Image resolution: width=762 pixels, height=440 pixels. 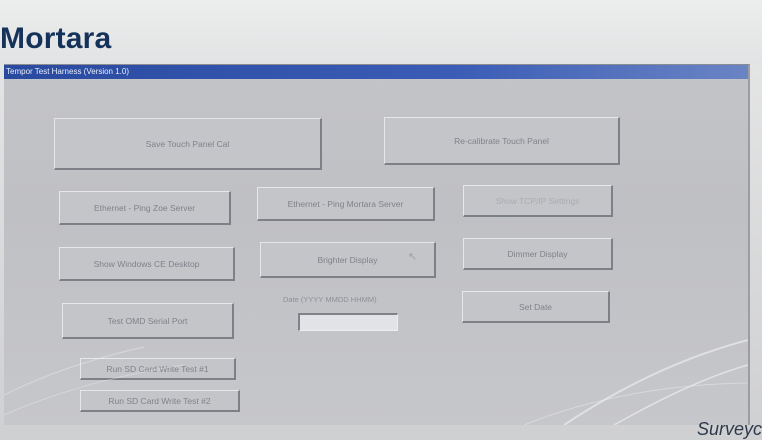 I want to click on pointer-cursor-icon: ↖, so click(x=413, y=257).